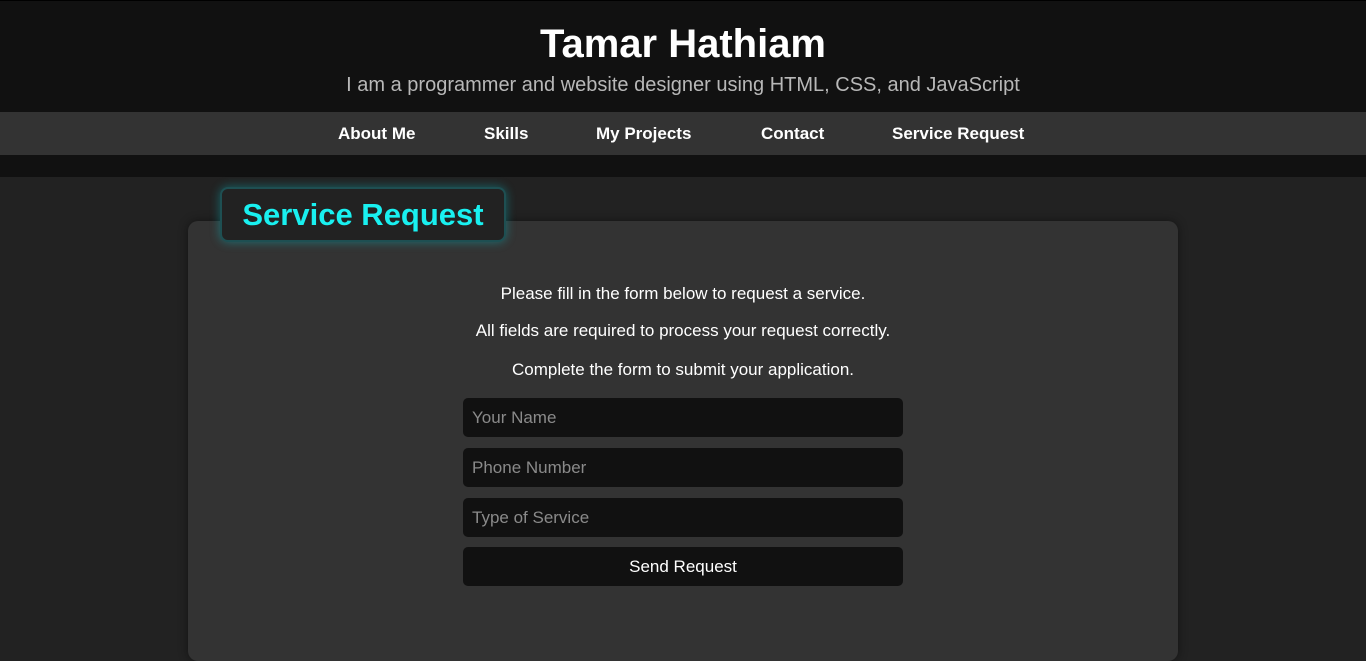  I want to click on nav-divider-strip, so click(683, 166).